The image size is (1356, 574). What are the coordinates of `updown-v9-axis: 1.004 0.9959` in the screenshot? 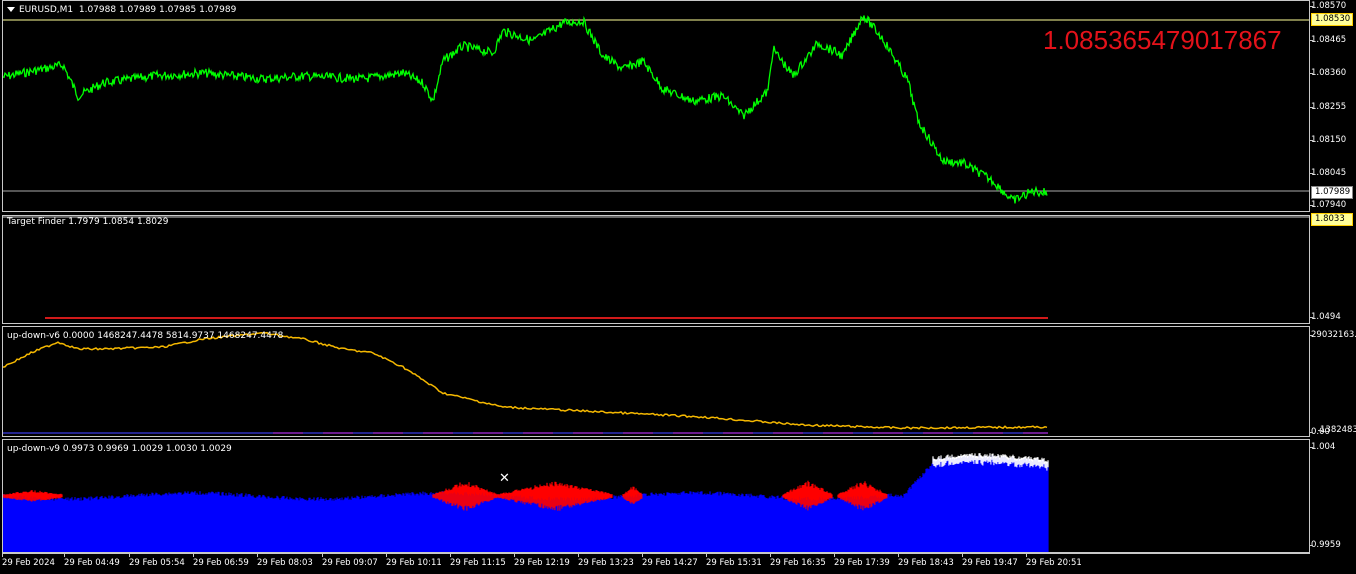 It's located at (1332, 496).